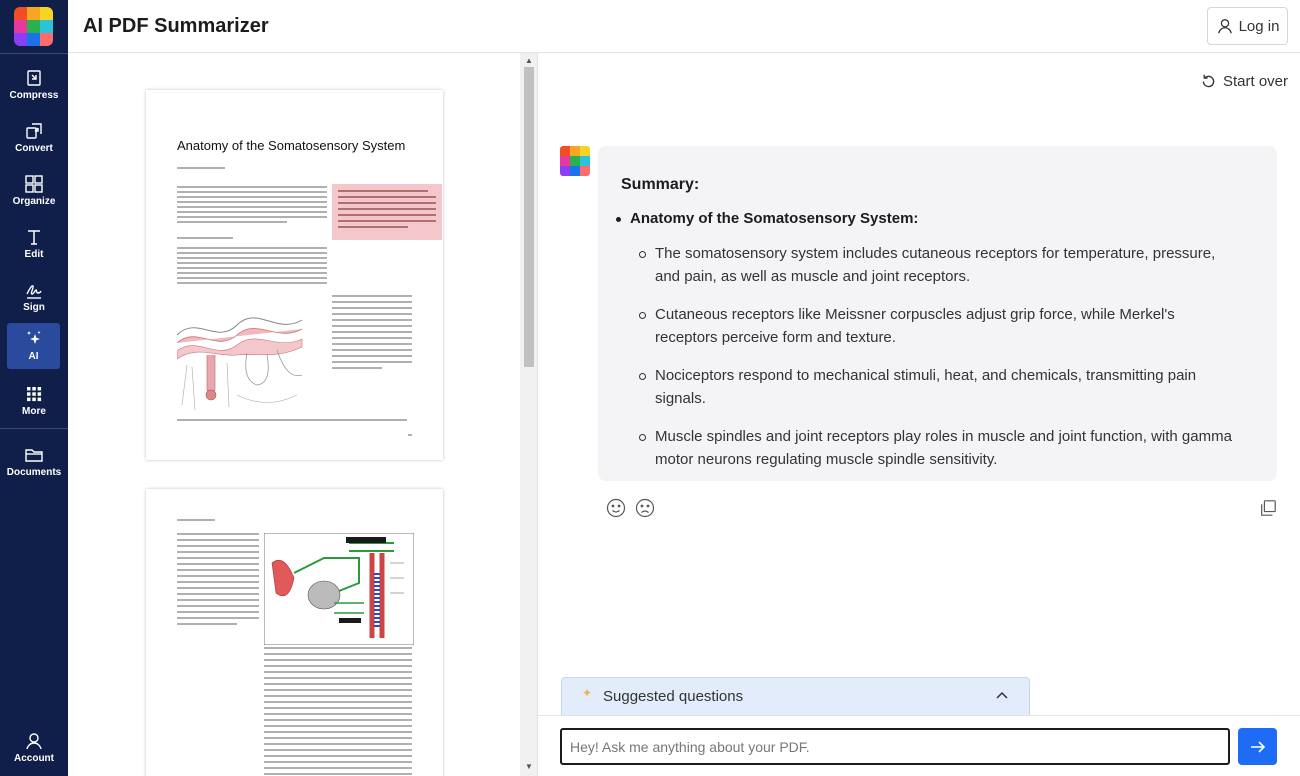 The image size is (1300, 776). What do you see at coordinates (529, 414) in the screenshot?
I see `viewer-scrollbar: ▲ ▼` at bounding box center [529, 414].